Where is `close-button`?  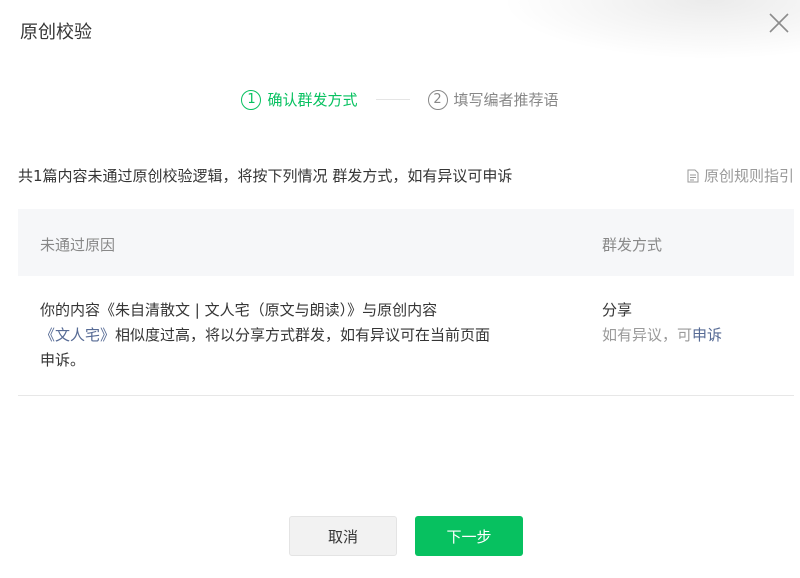 close-button is located at coordinates (779, 23).